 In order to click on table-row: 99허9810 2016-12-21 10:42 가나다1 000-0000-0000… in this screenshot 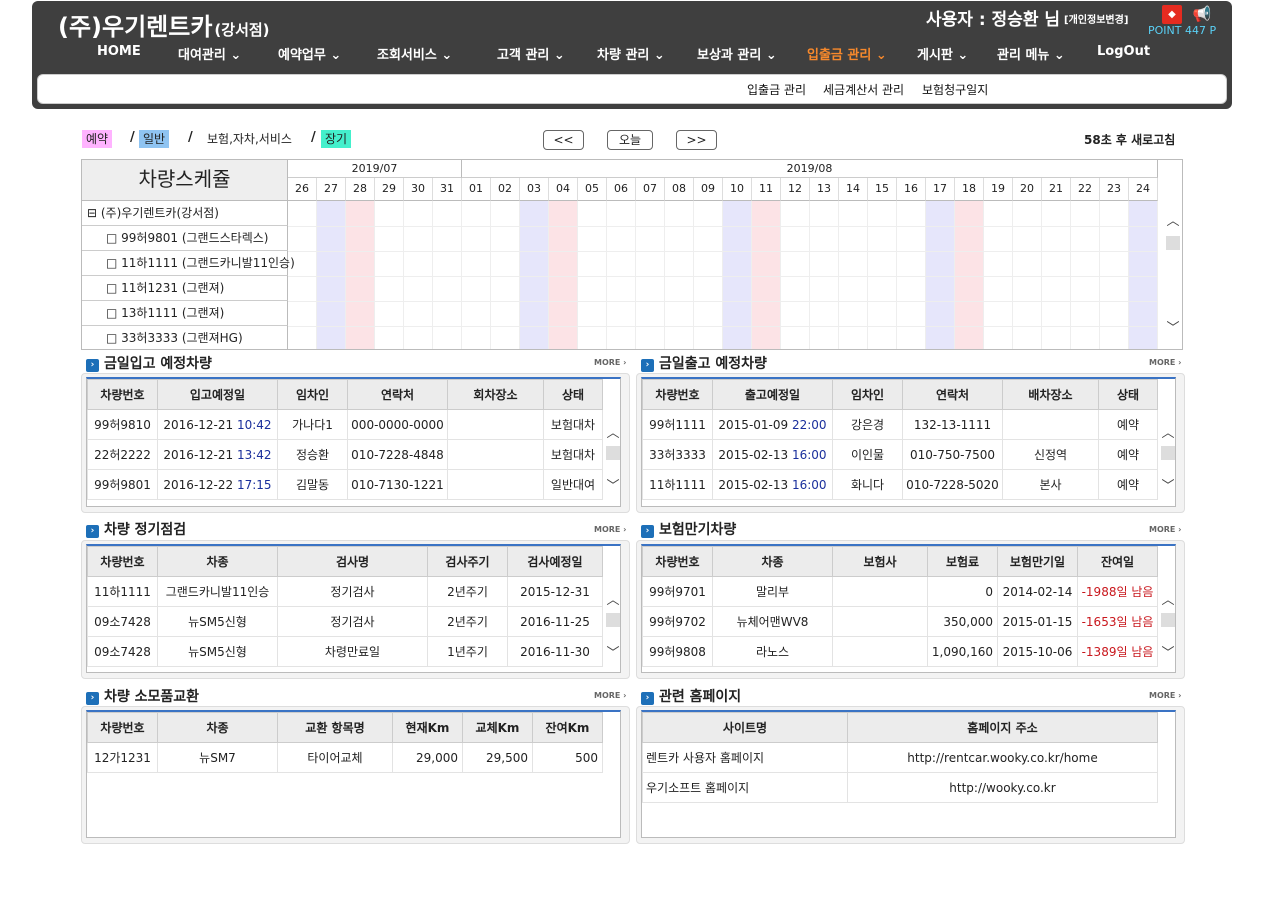, I will do `click(345, 424)`.